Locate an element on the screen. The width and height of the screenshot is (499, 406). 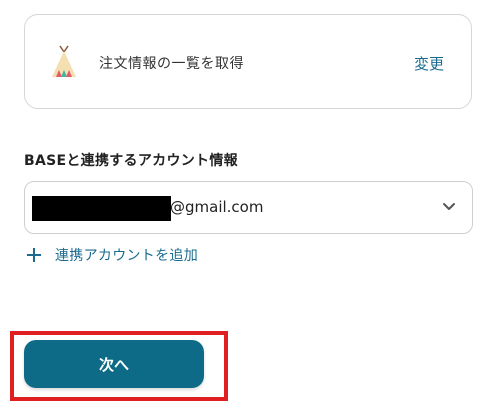
action-label: 注文情報の一覧を取得 is located at coordinates (171, 64).